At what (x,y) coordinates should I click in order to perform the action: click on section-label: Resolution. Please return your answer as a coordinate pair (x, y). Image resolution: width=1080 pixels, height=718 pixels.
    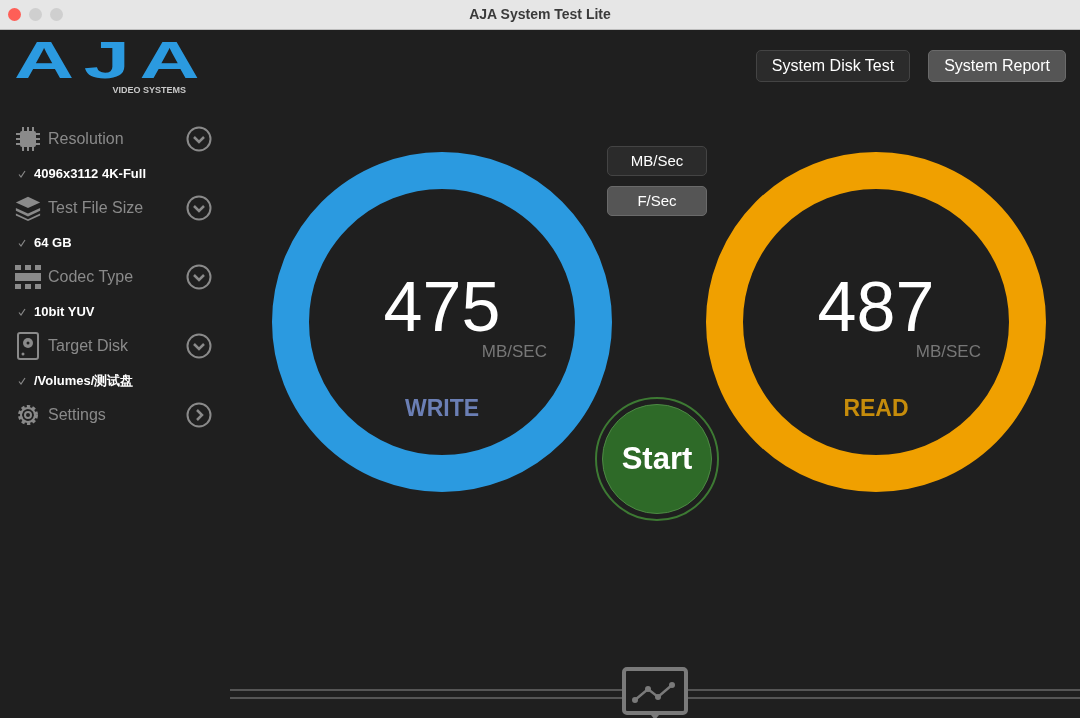
    Looking at the image, I should click on (86, 139).